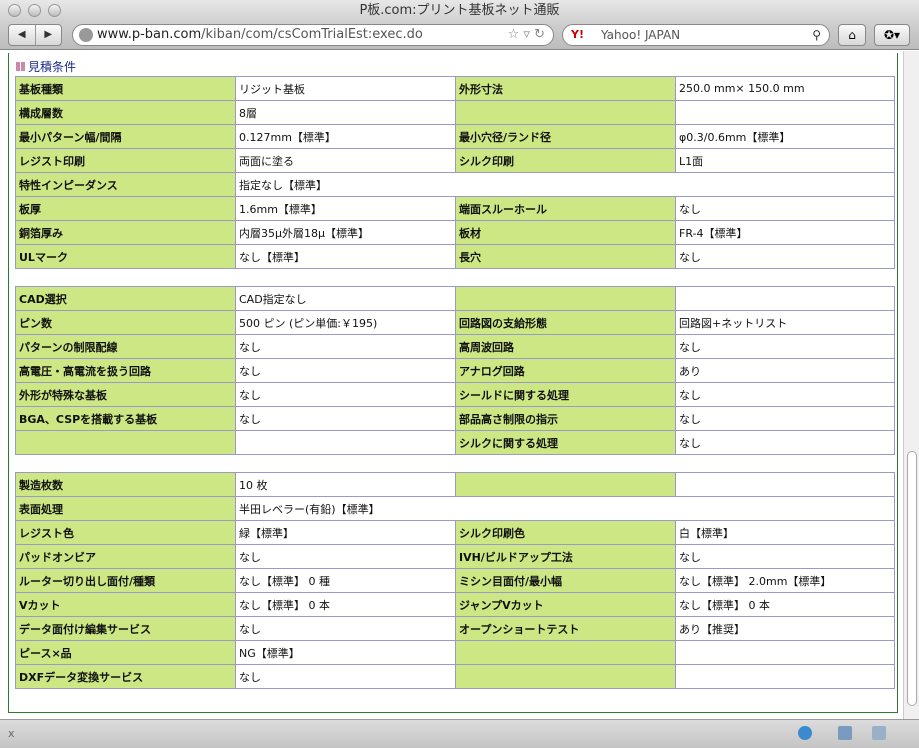 This screenshot has width=919, height=748. I want to click on spec-value: あり【推奨】, so click(785, 628).